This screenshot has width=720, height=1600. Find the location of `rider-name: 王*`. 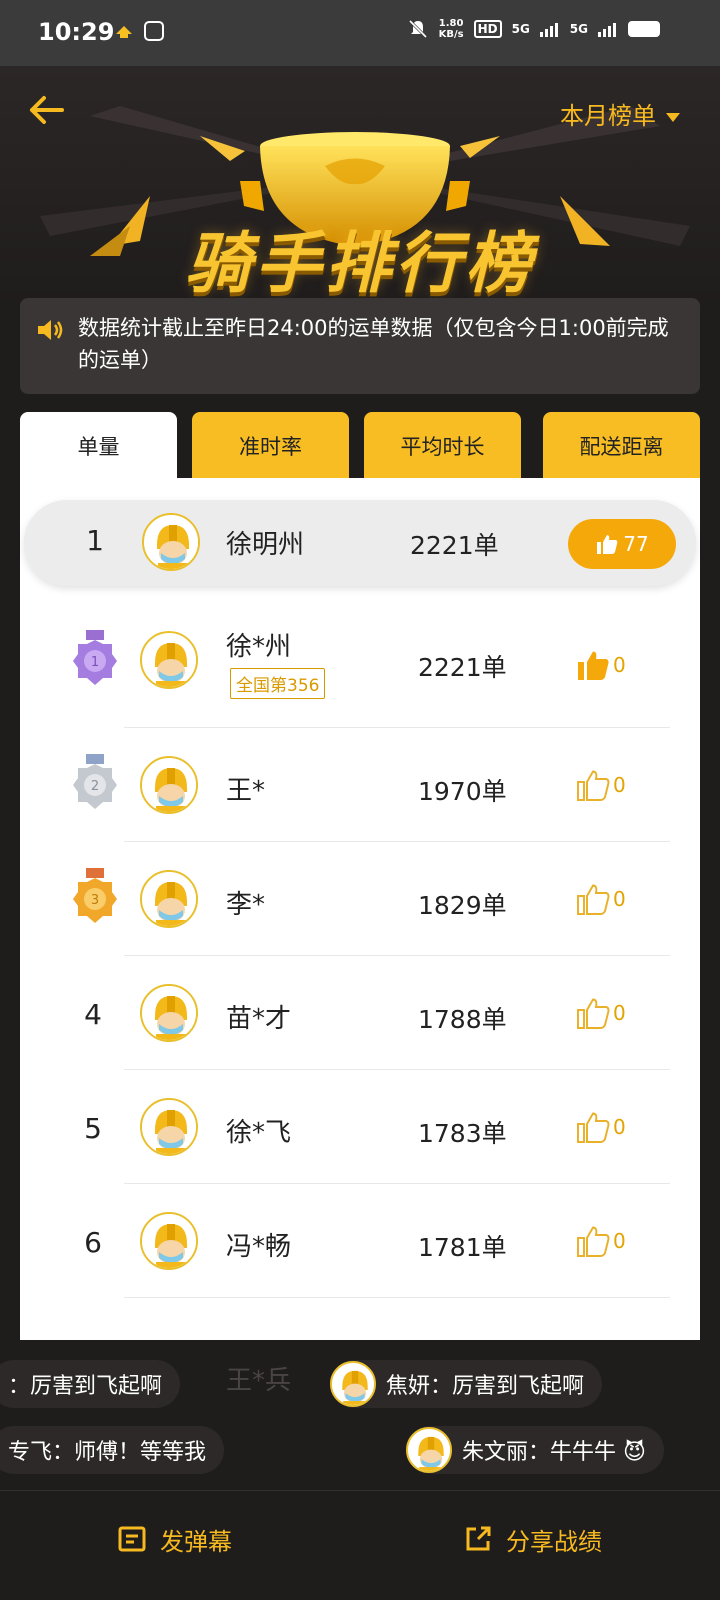

rider-name: 王* is located at coordinates (246, 791).